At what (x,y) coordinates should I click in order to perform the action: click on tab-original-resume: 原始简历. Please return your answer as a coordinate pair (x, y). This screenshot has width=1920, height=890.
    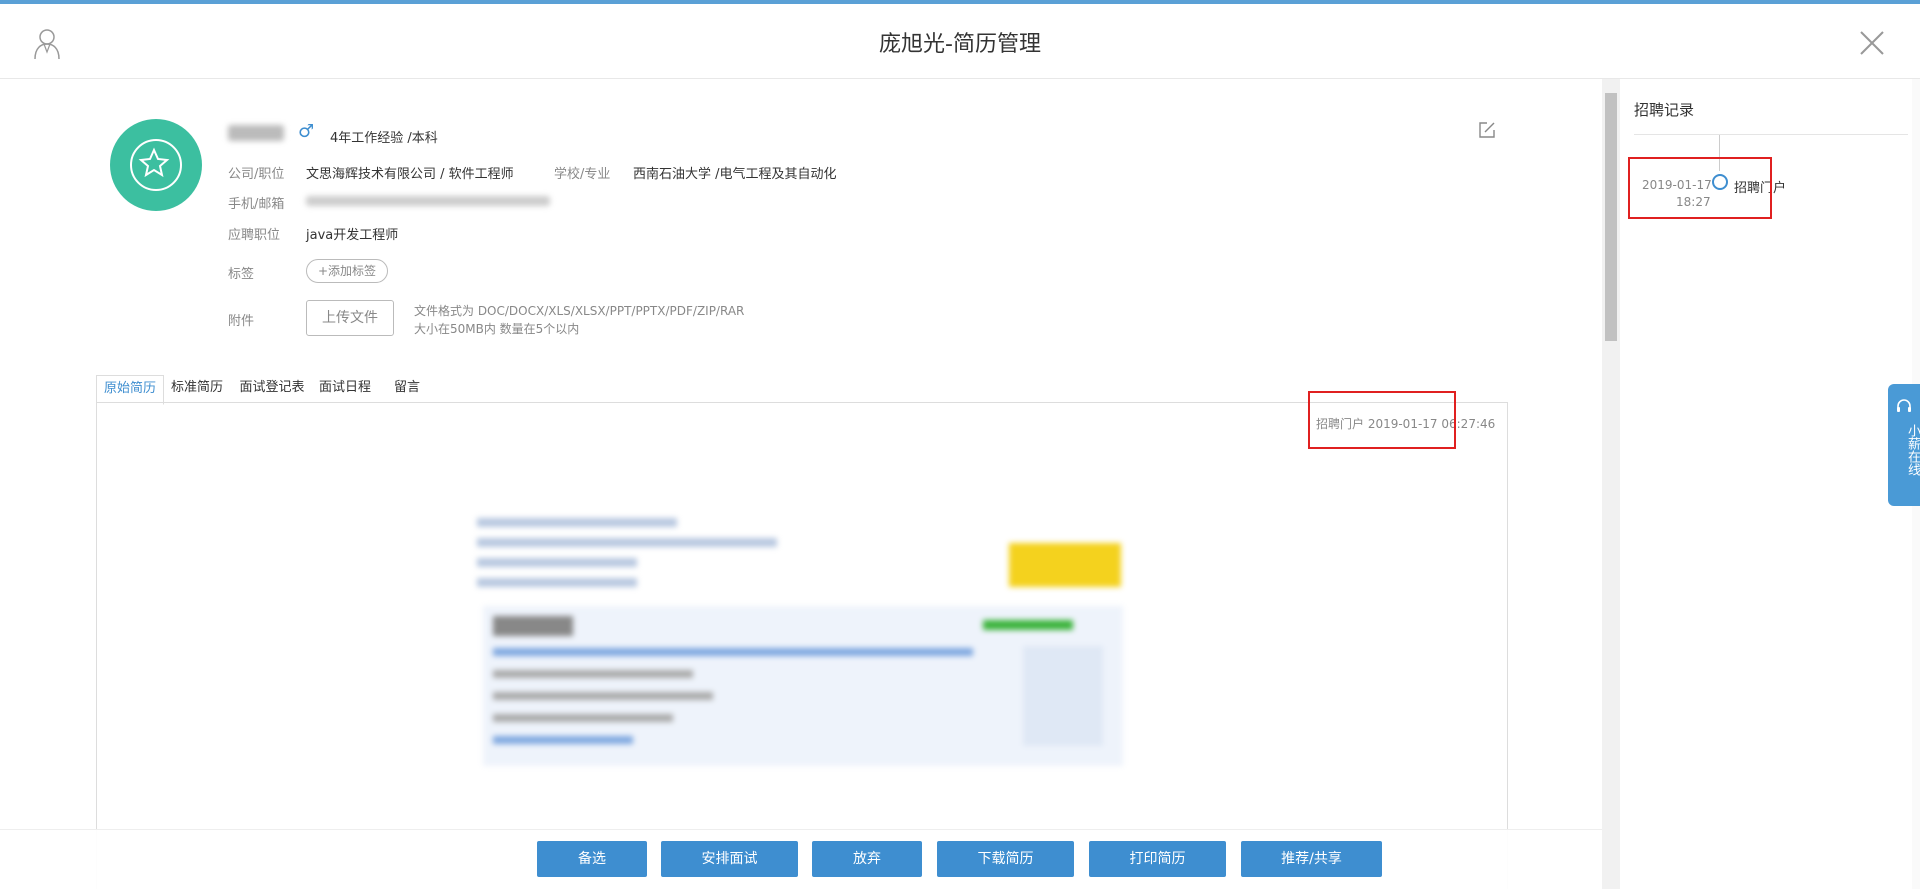
    Looking at the image, I should click on (130, 390).